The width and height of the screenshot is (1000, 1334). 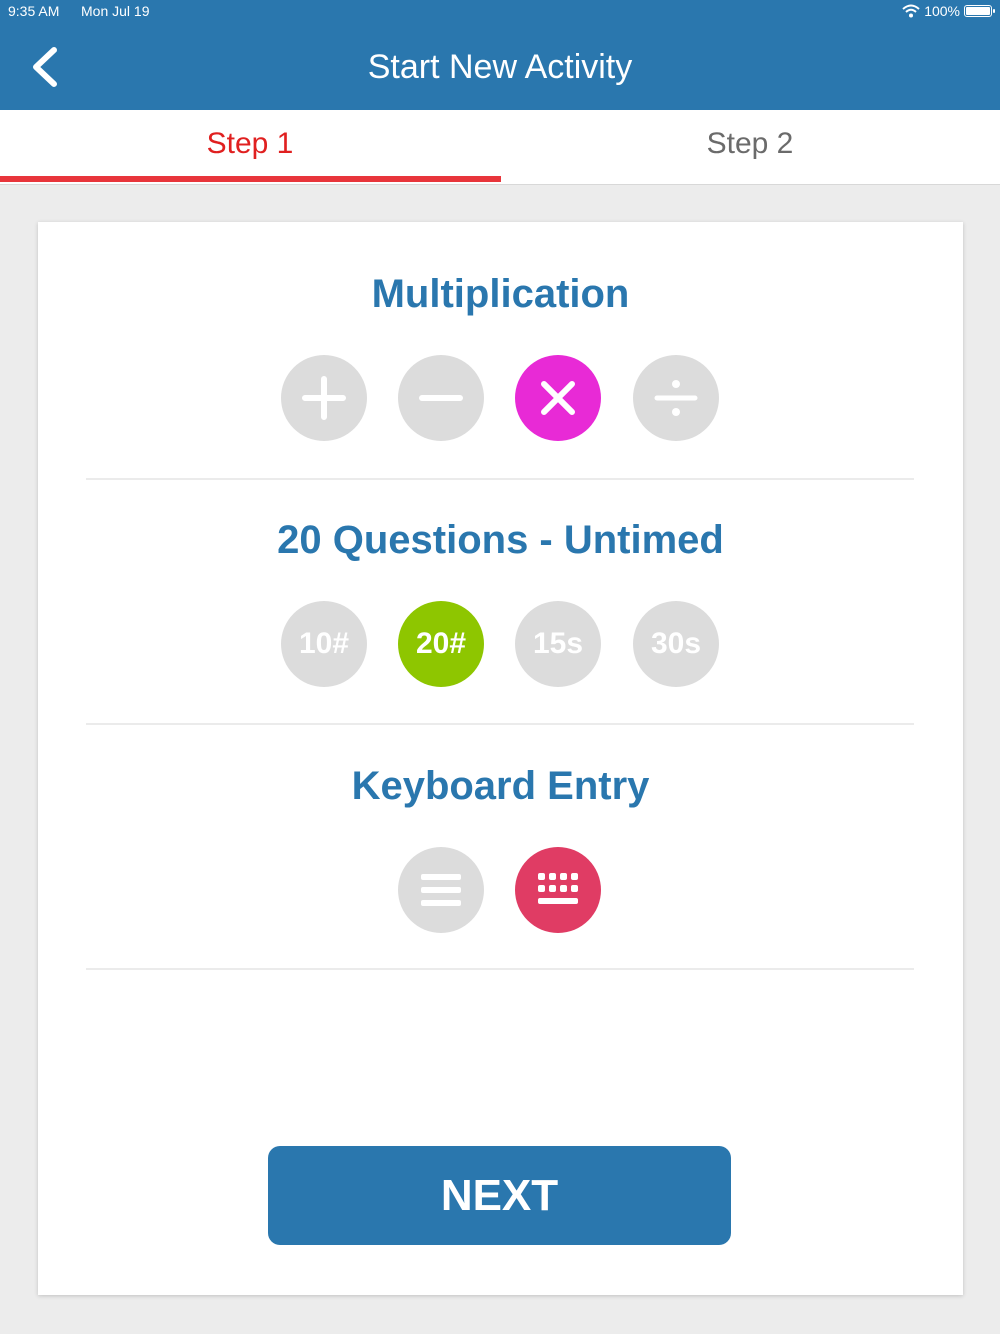 I want to click on tab-step-2: Step 2, so click(x=750, y=147).